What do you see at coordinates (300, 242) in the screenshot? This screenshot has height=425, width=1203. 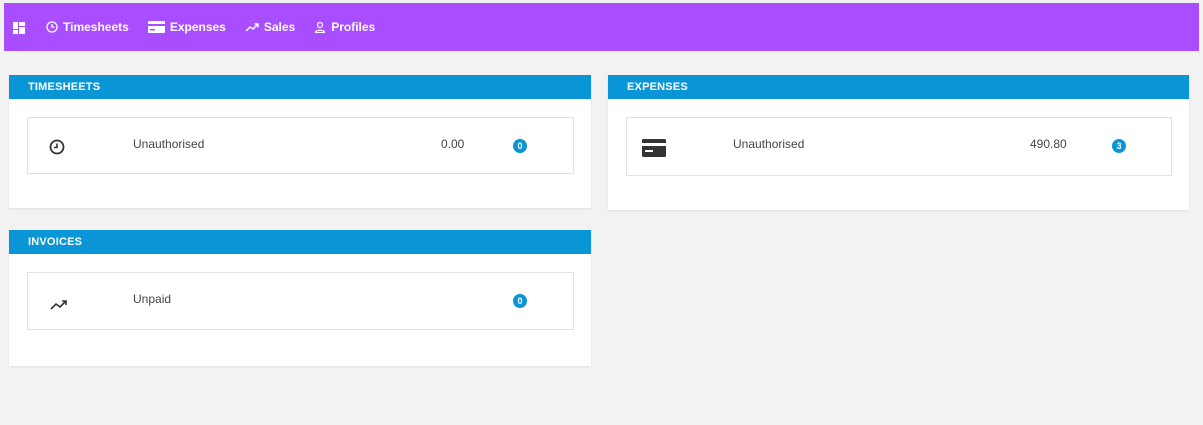 I see `card-title: INVOICES` at bounding box center [300, 242].